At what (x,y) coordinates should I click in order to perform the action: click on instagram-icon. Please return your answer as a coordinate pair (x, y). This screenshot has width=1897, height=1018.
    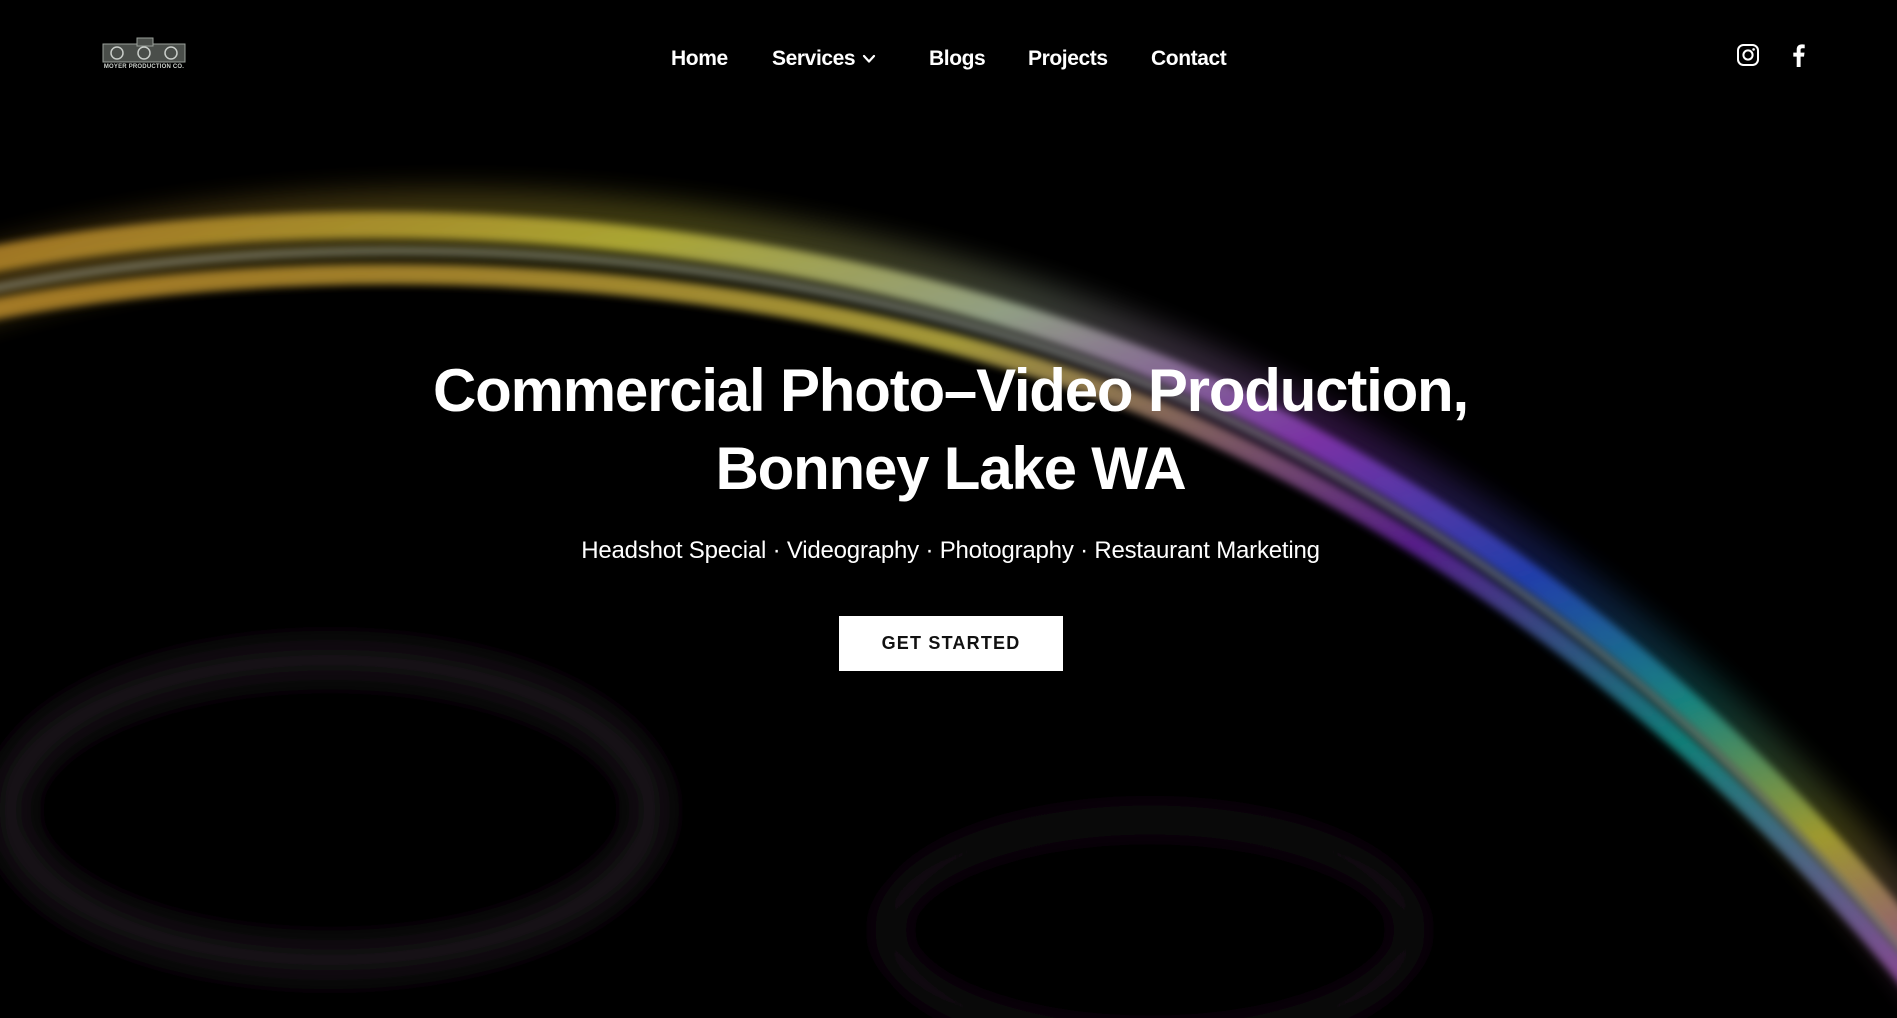
    Looking at the image, I should click on (1748, 55).